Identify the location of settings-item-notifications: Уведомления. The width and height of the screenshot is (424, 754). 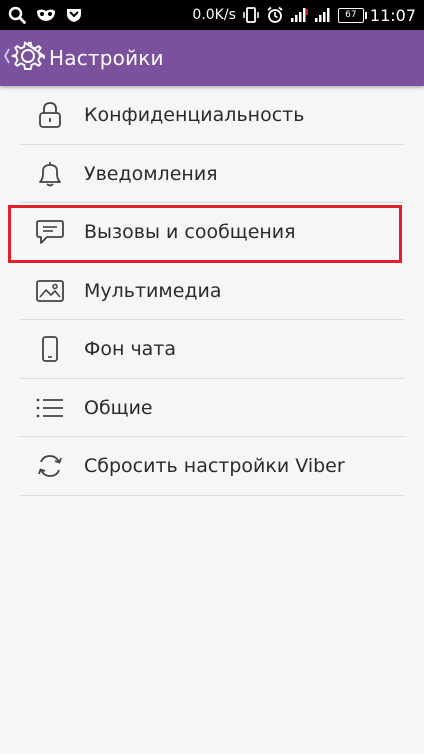
(212, 174).